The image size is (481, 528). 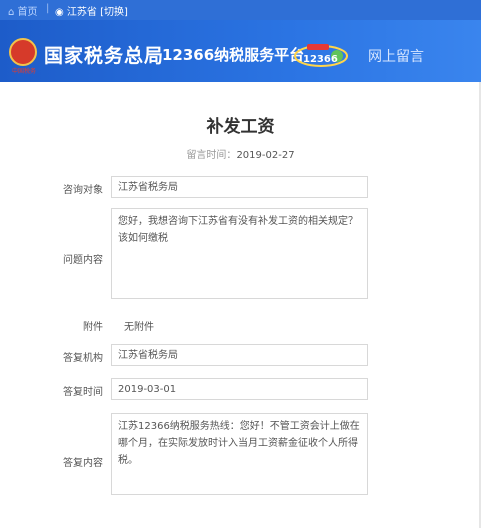 I want to click on emblem-caption: 中国税务, so click(x=23, y=71).